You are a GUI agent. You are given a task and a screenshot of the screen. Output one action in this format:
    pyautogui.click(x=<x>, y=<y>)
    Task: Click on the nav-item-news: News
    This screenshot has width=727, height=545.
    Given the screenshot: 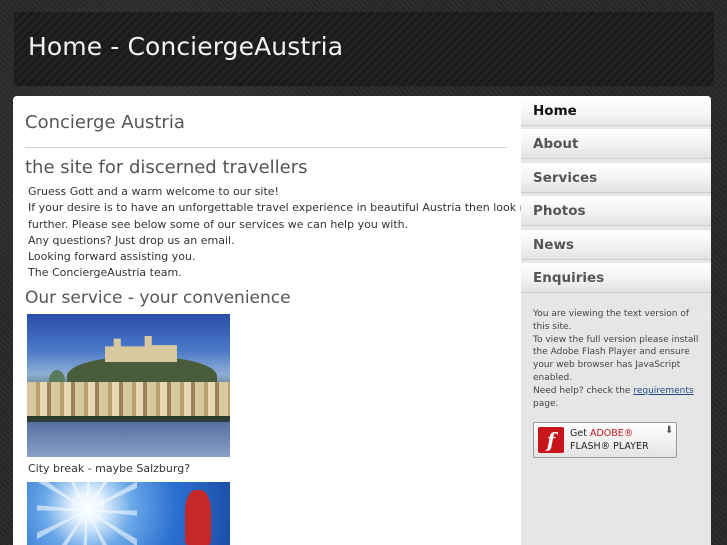 What is the action you would take?
    pyautogui.click(x=616, y=245)
    